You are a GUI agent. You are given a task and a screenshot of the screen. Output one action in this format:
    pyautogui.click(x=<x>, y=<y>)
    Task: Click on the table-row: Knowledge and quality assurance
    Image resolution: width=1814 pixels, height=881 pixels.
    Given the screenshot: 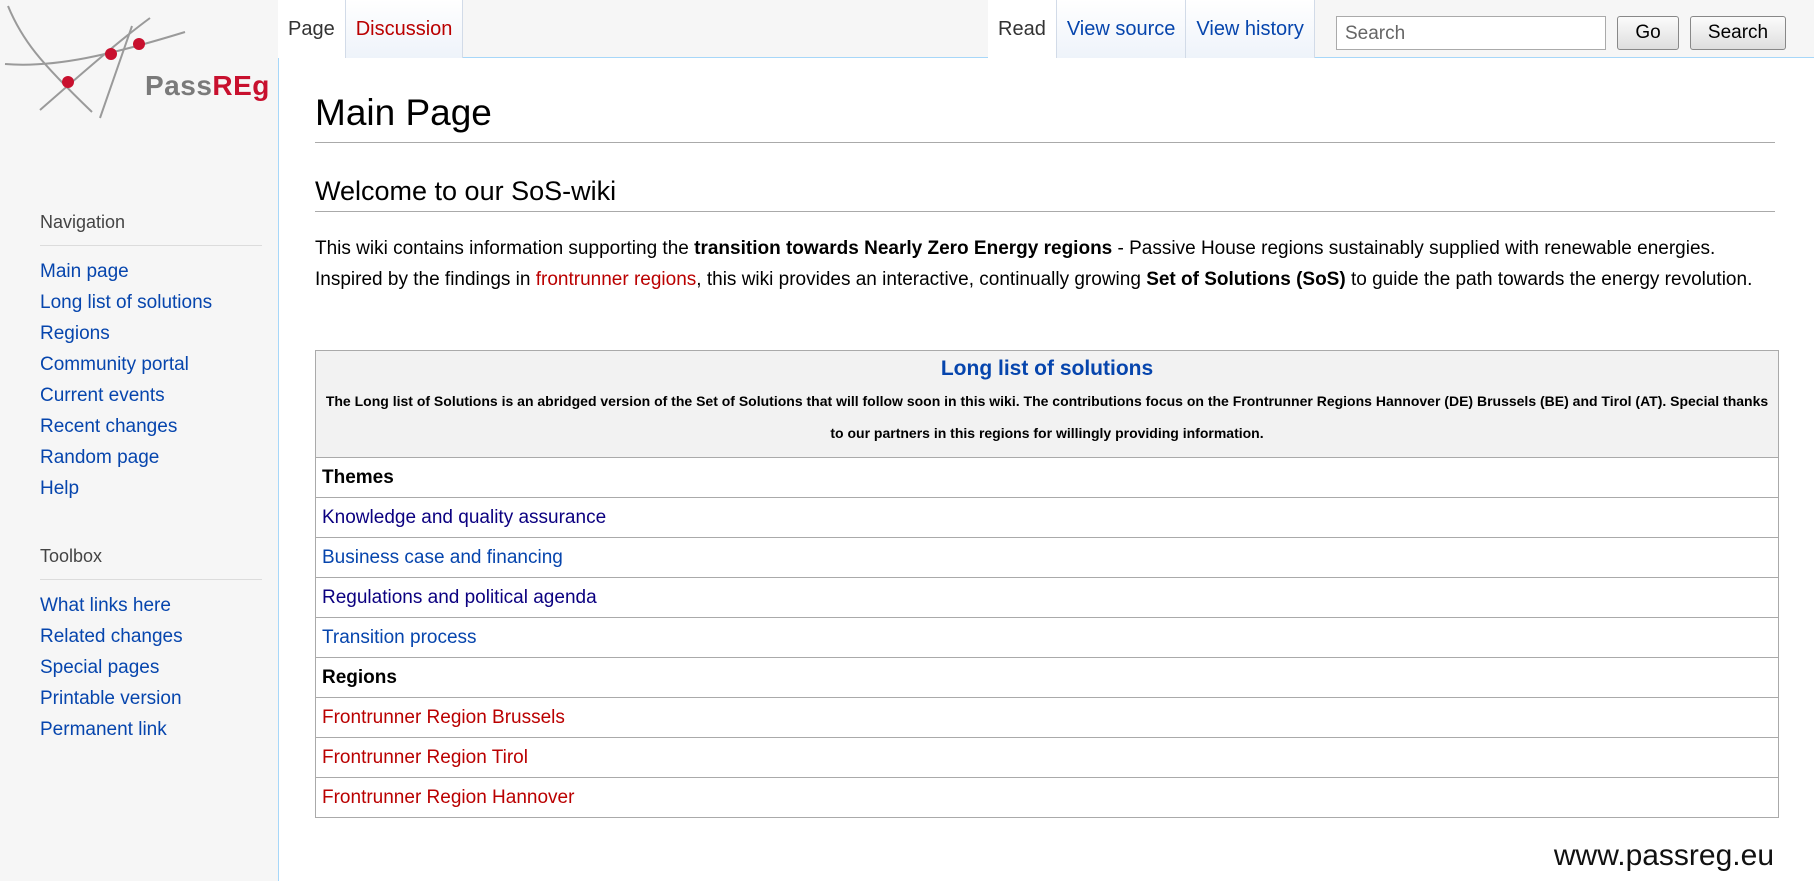 What is the action you would take?
    pyautogui.click(x=1047, y=517)
    